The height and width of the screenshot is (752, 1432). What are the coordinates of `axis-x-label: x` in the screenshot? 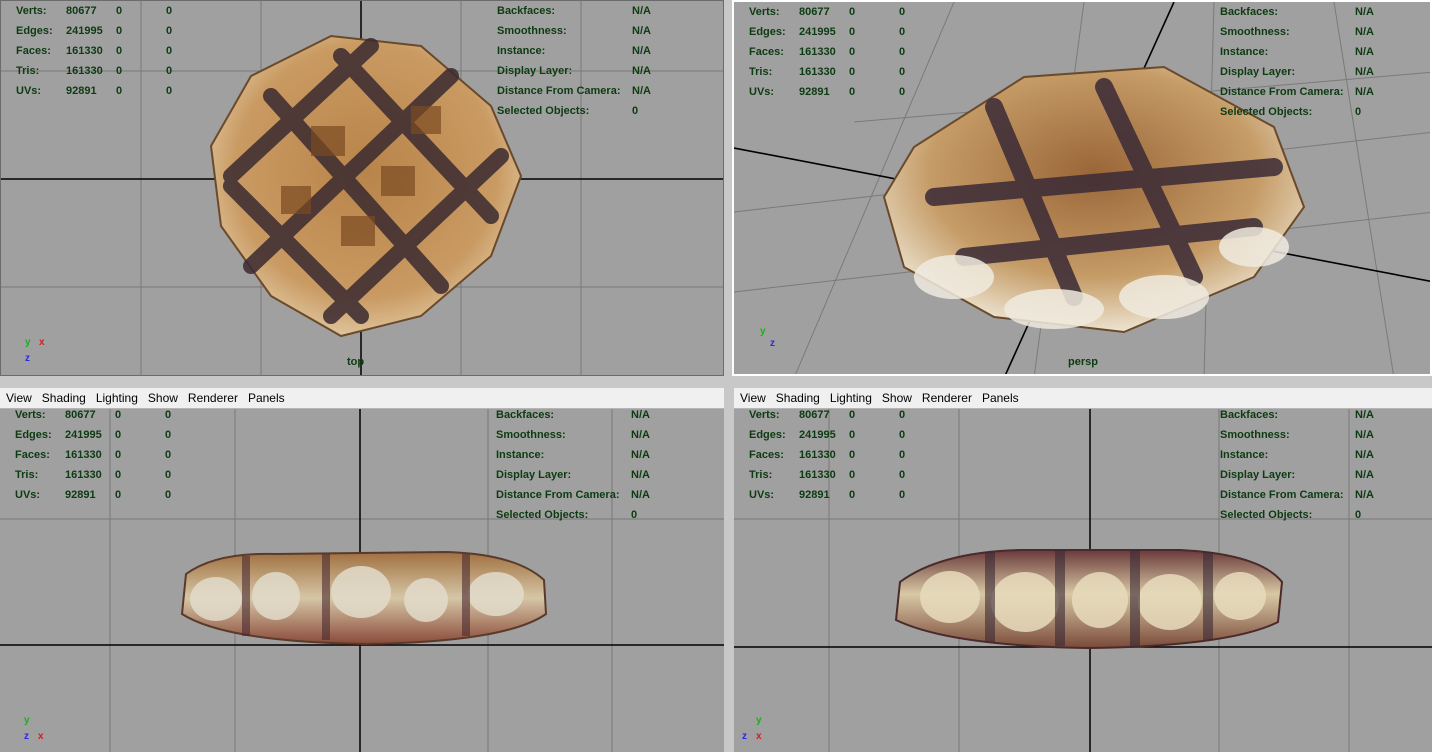 It's located at (42, 342).